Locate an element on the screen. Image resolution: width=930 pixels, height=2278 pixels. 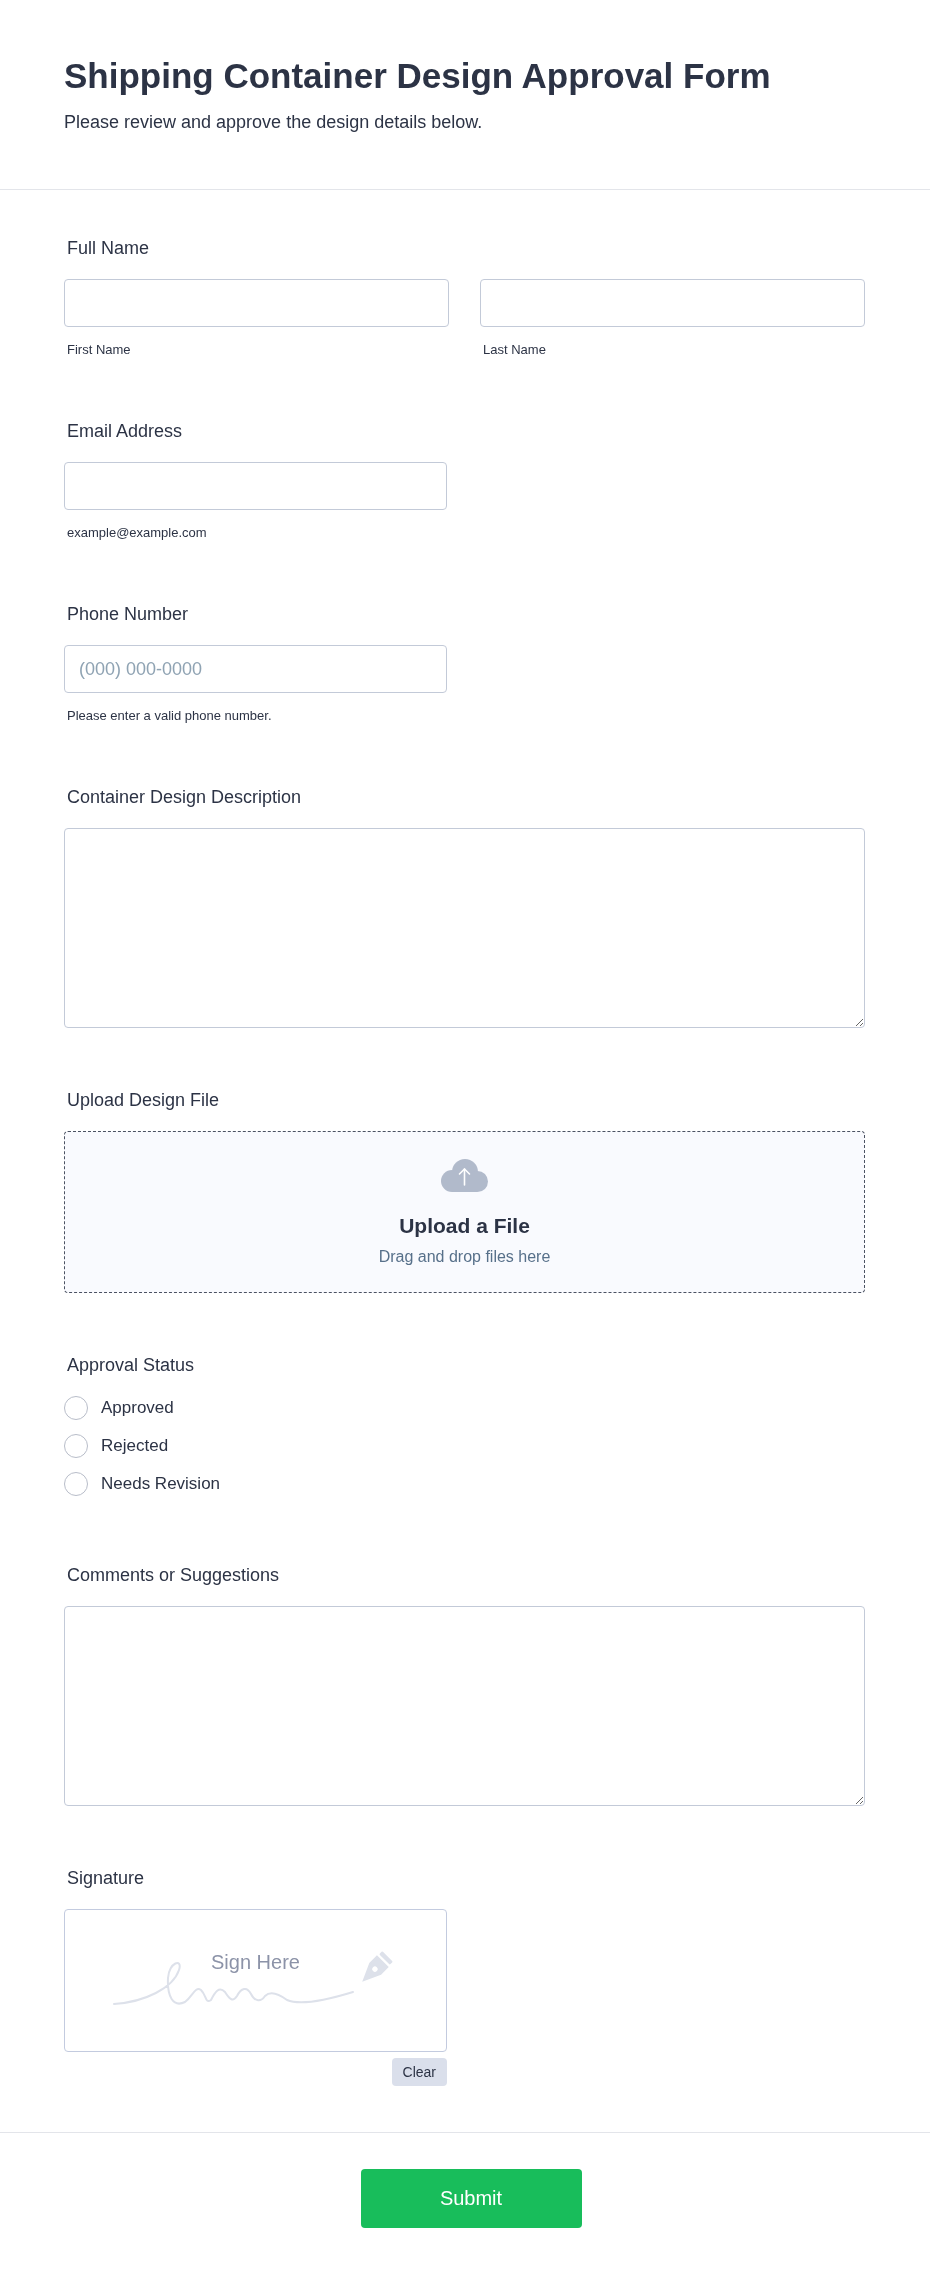
field-label: Email Address is located at coordinates (125, 431).